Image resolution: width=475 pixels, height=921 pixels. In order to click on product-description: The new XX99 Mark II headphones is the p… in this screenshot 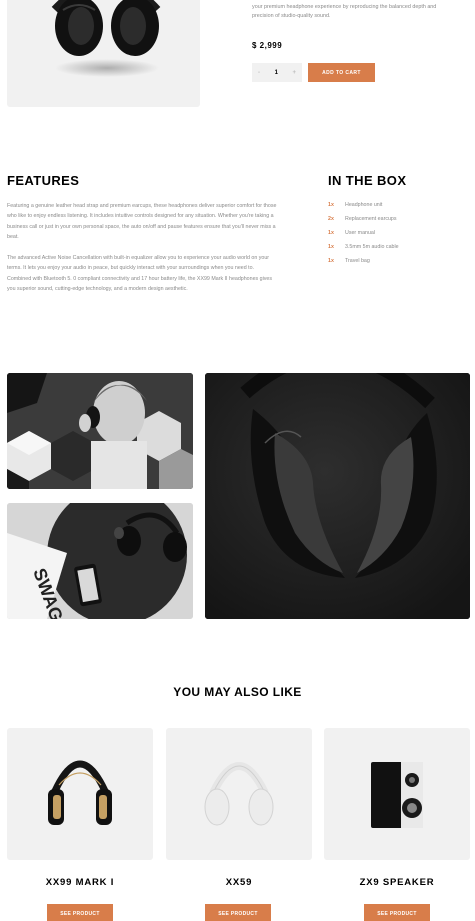, I will do `click(347, 9)`.